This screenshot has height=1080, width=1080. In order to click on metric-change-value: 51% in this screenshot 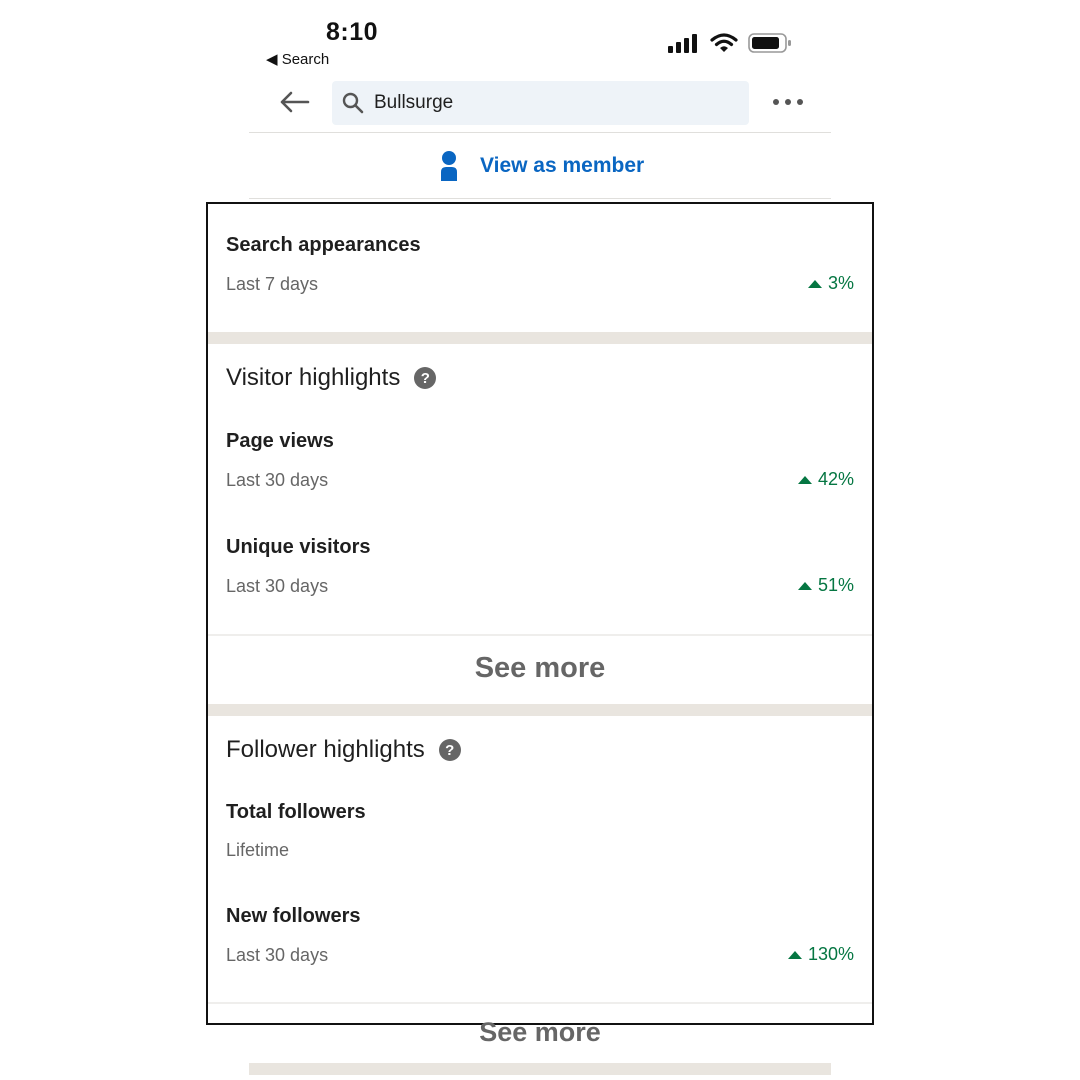, I will do `click(835, 585)`.